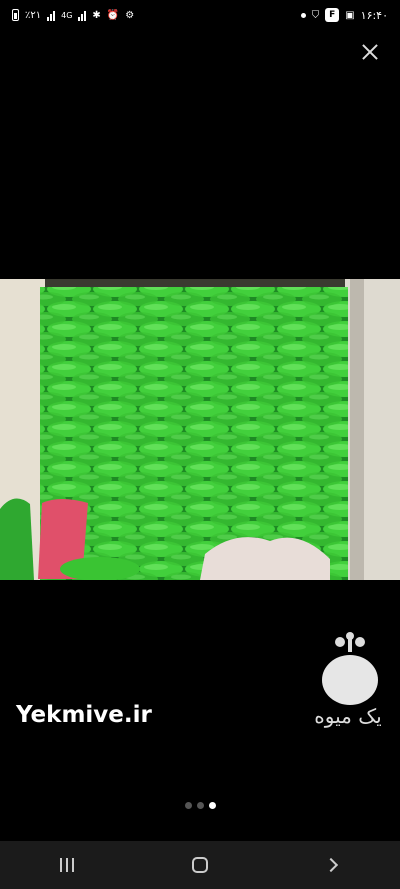  What do you see at coordinates (212, 805) in the screenshot?
I see `page-dot-active` at bounding box center [212, 805].